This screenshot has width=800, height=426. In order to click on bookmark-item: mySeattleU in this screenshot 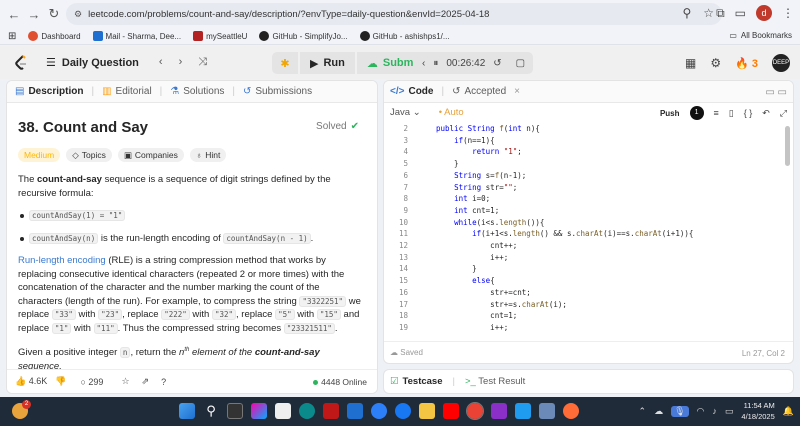, I will do `click(220, 36)`.